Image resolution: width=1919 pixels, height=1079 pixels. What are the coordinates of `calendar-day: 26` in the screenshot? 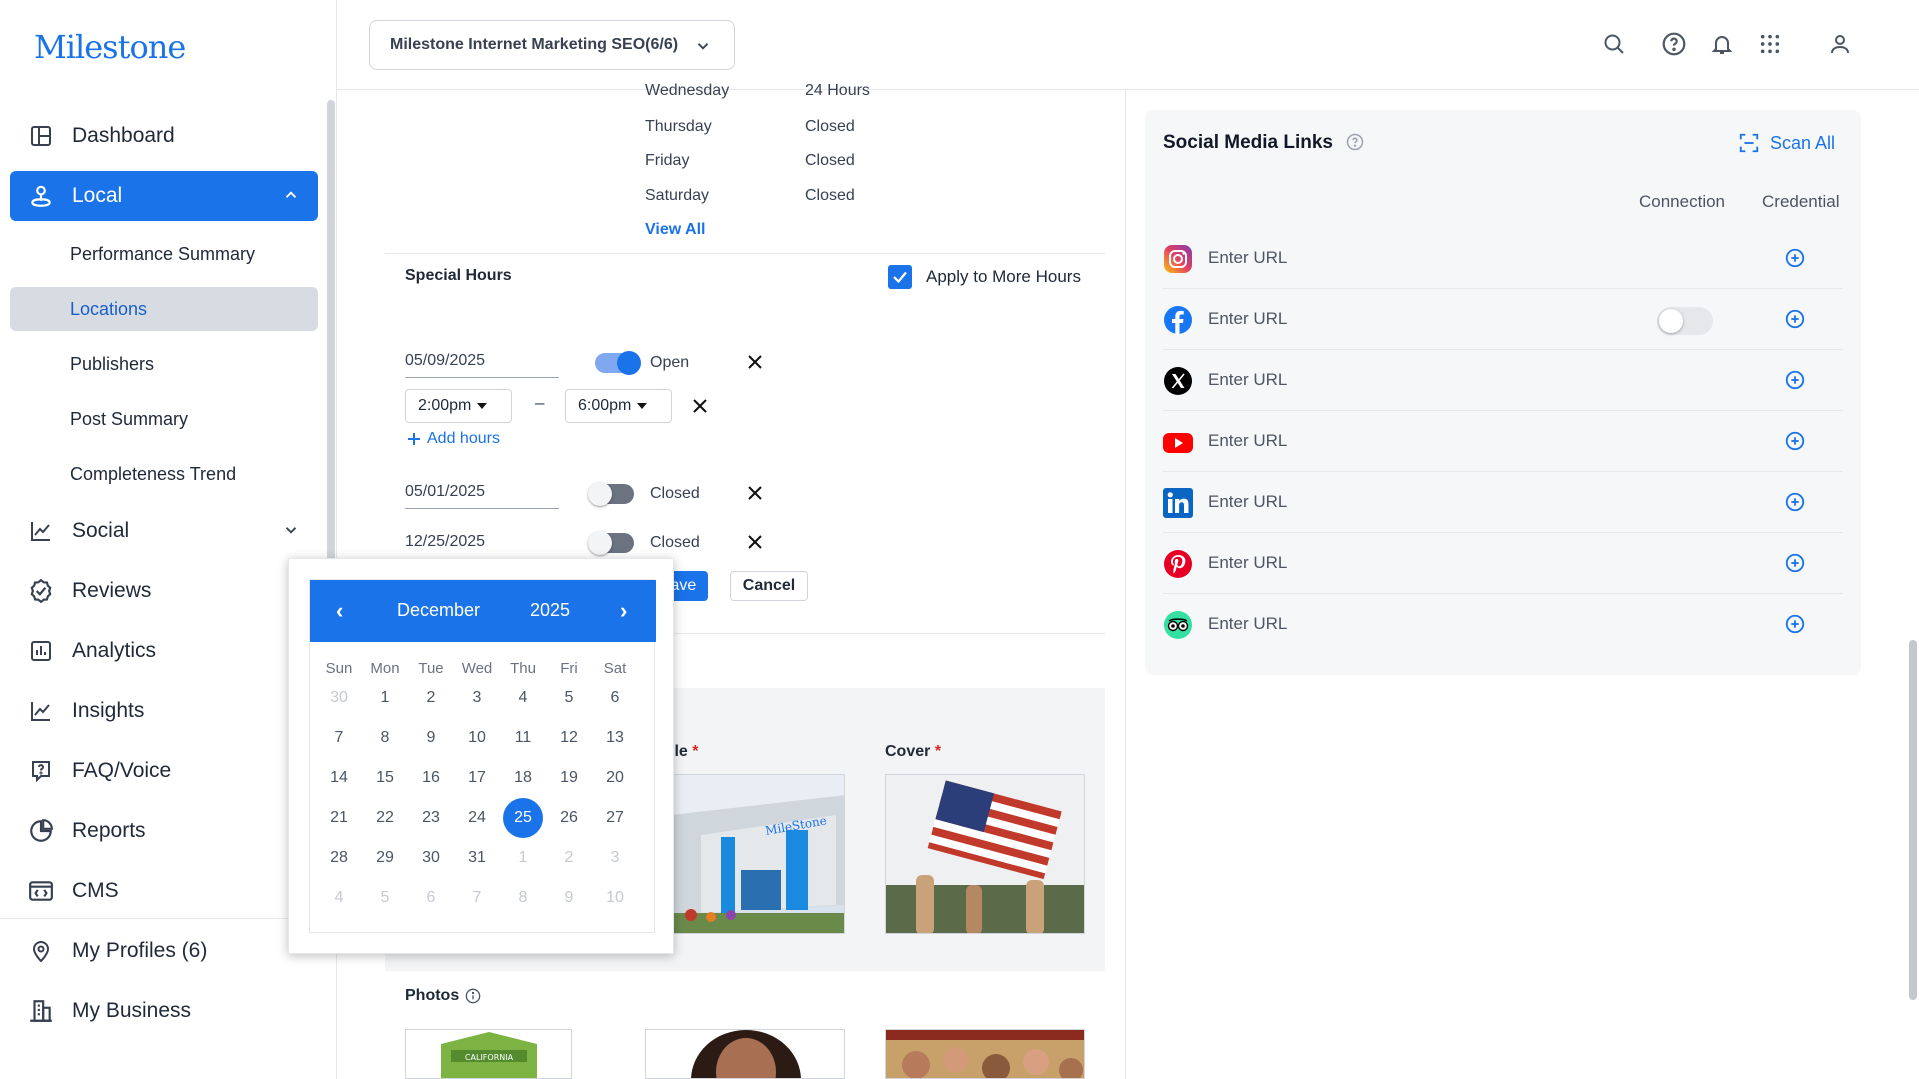 It's located at (569, 818).